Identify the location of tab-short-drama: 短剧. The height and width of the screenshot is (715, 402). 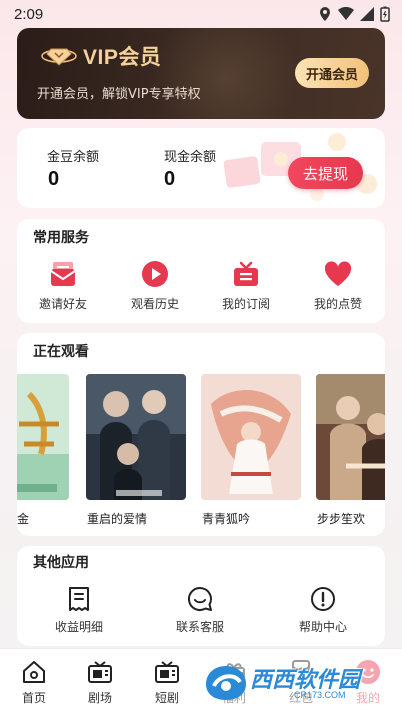
(167, 682).